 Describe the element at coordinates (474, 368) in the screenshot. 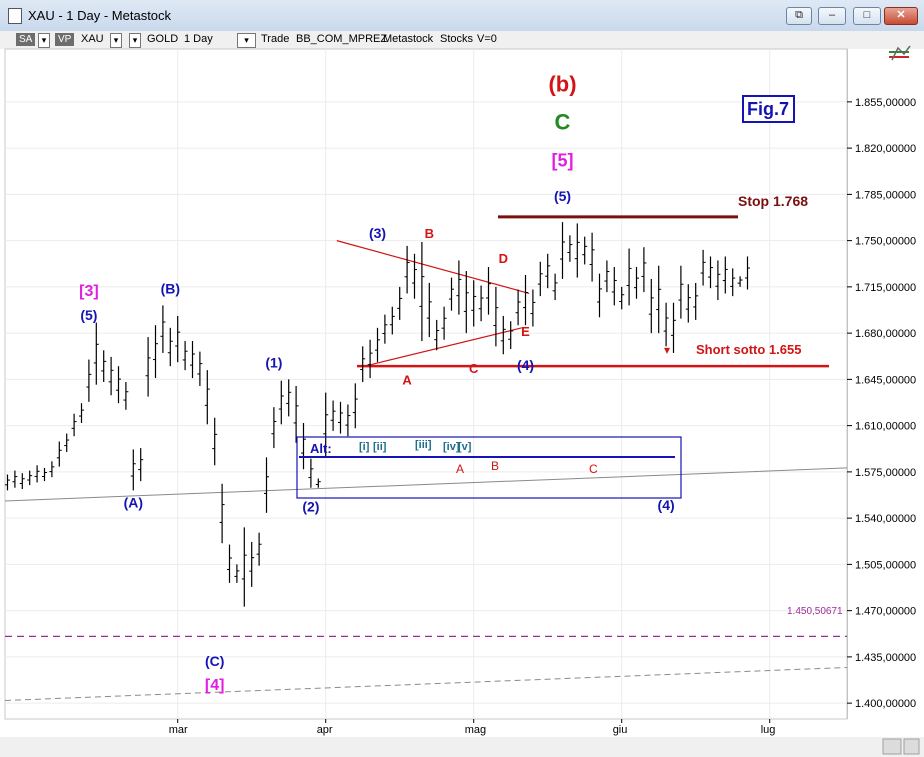

I see `wave-label-11: C` at that location.